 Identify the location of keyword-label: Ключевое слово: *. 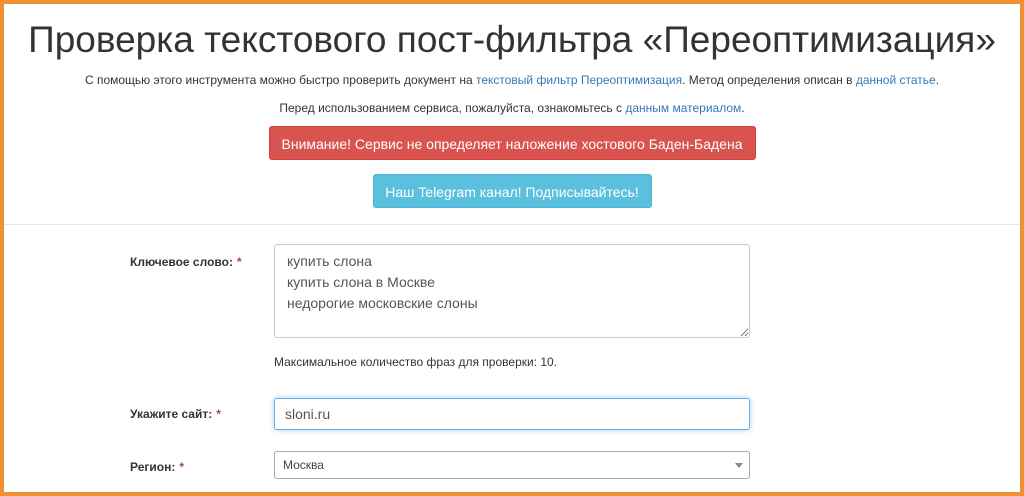
(186, 262).